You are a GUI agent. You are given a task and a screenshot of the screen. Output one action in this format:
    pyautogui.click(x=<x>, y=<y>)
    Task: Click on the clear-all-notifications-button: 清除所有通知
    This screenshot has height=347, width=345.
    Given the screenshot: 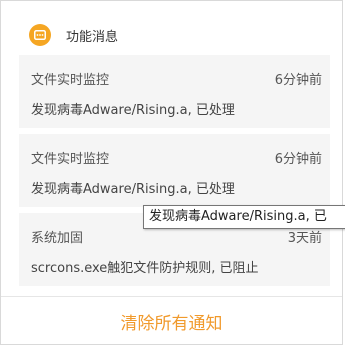 What is the action you would take?
    pyautogui.click(x=171, y=321)
    